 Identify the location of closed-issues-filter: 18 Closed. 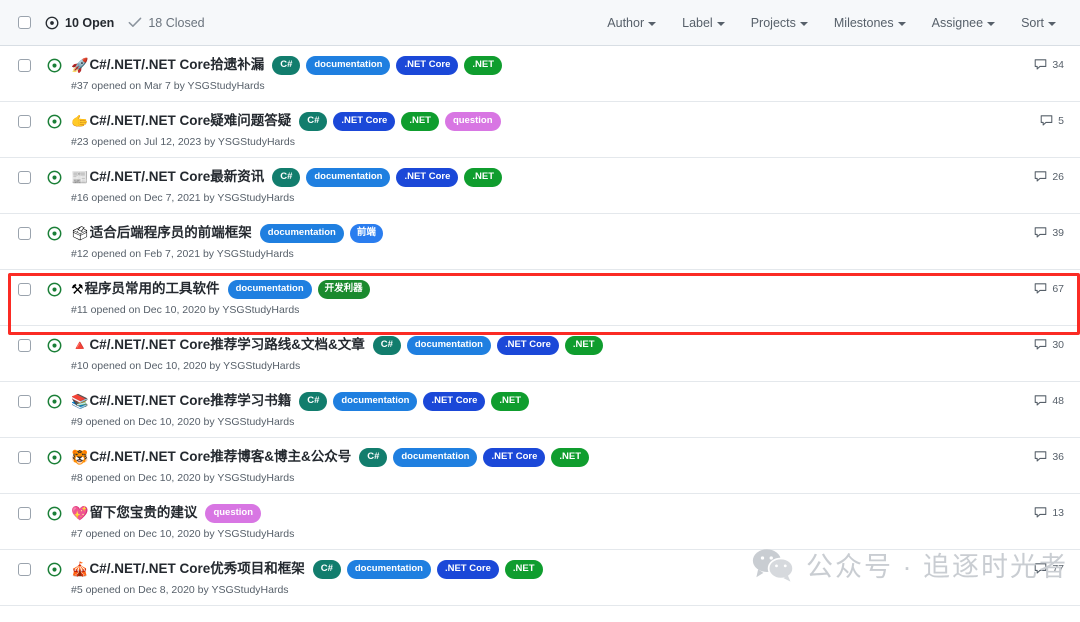
(166, 23).